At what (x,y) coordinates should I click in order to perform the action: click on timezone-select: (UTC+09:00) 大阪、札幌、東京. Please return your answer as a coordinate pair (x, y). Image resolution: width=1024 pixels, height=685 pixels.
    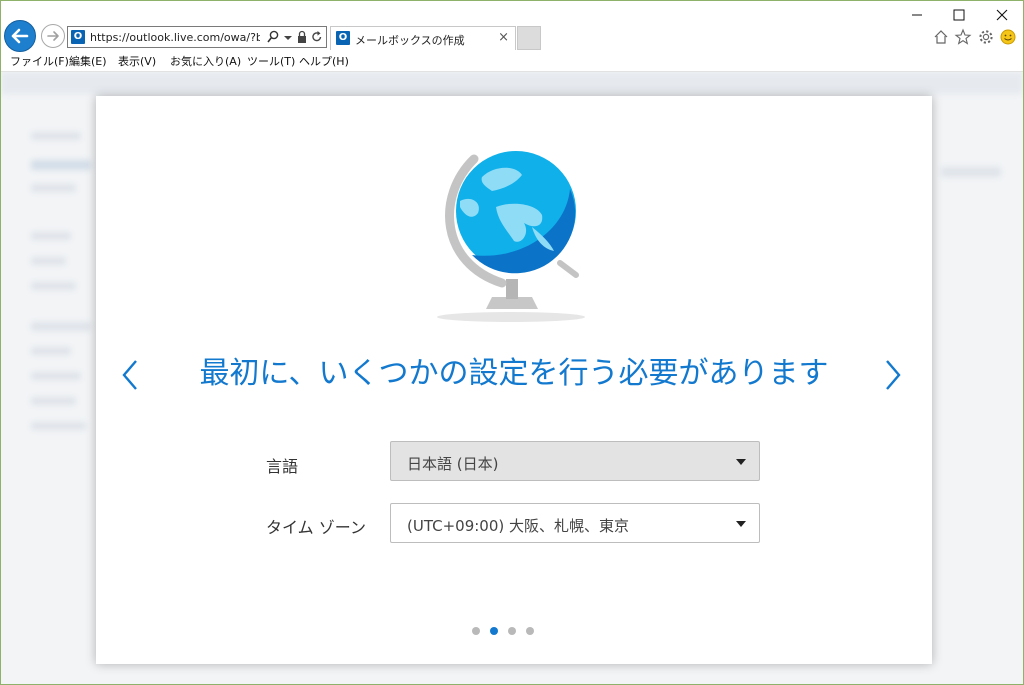
    Looking at the image, I should click on (575, 523).